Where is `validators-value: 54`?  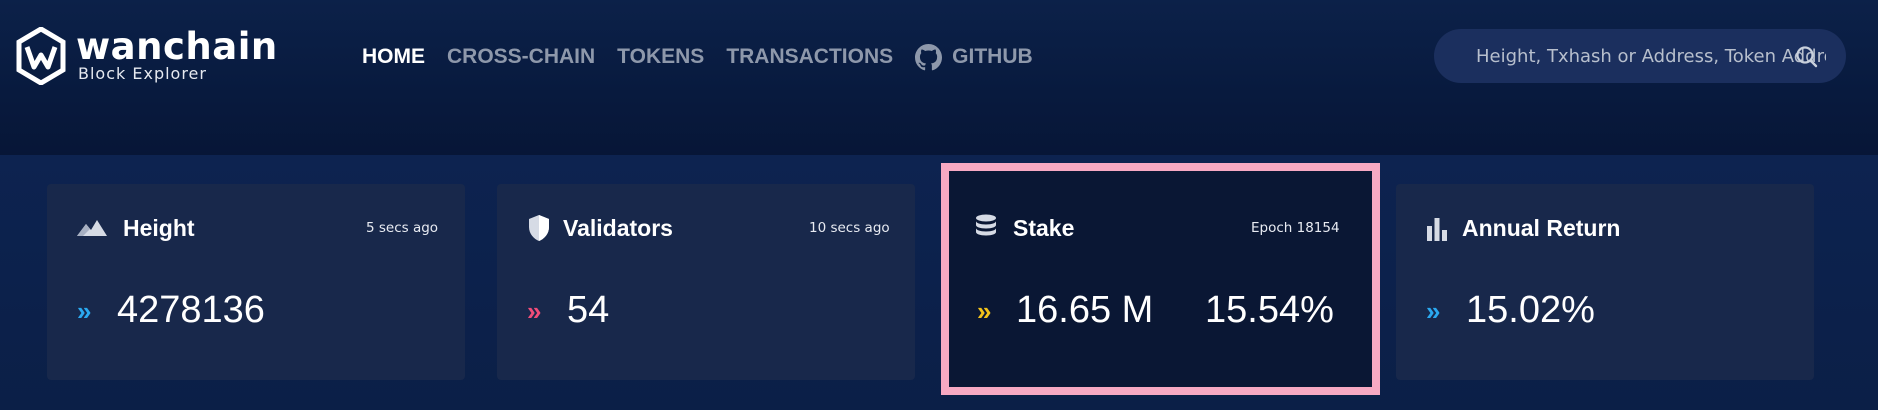 validators-value: 54 is located at coordinates (588, 310).